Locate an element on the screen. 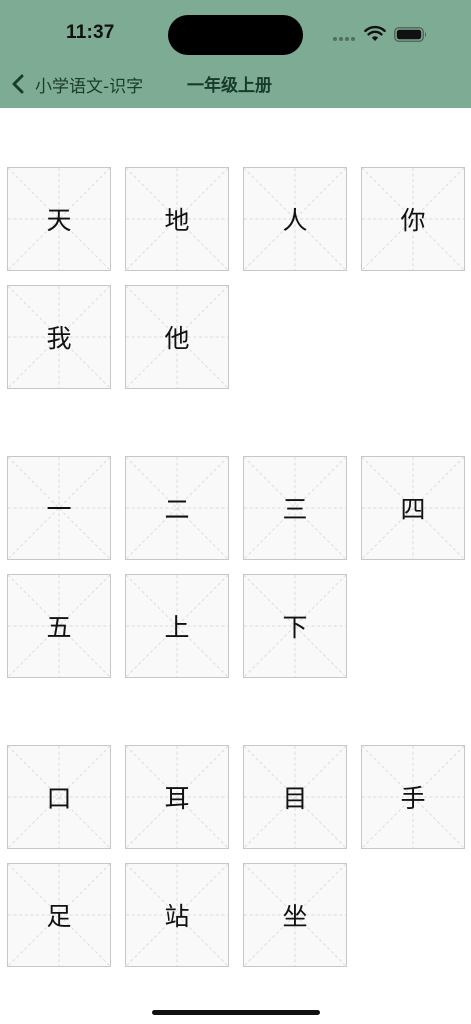 Image resolution: width=471 pixels, height=1024 pixels. character-label: 坐 is located at coordinates (295, 916).